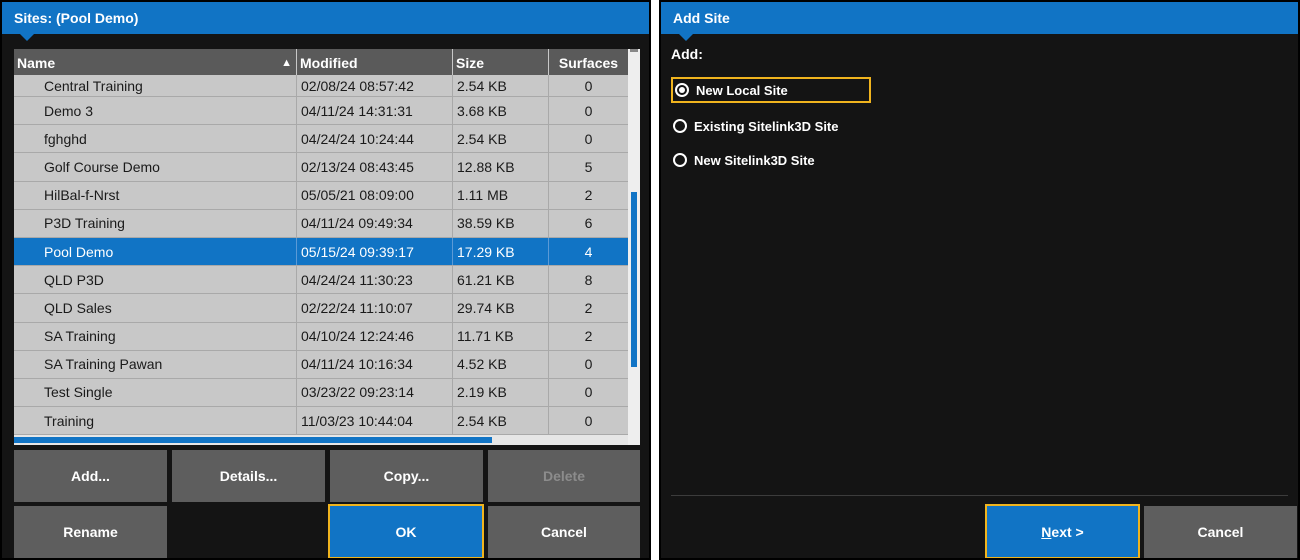  I want to click on rename-button: Rename, so click(90, 532).